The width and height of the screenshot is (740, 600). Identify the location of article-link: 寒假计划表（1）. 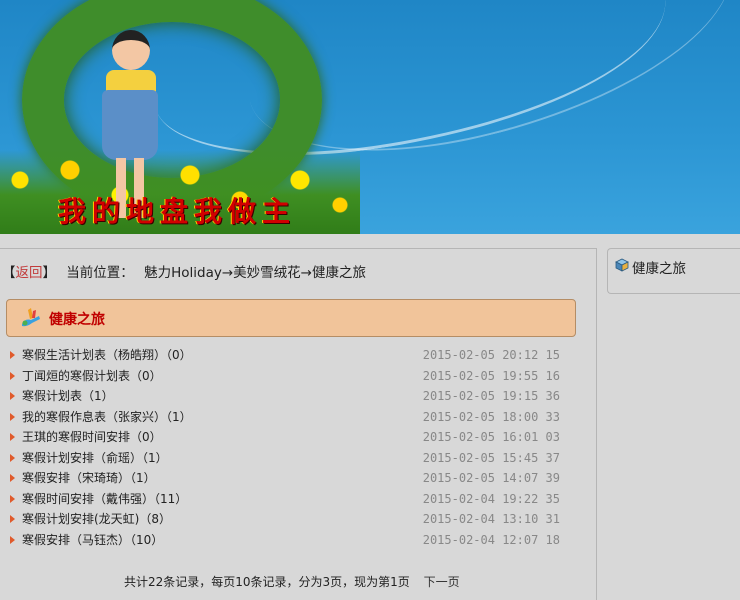
(68, 396).